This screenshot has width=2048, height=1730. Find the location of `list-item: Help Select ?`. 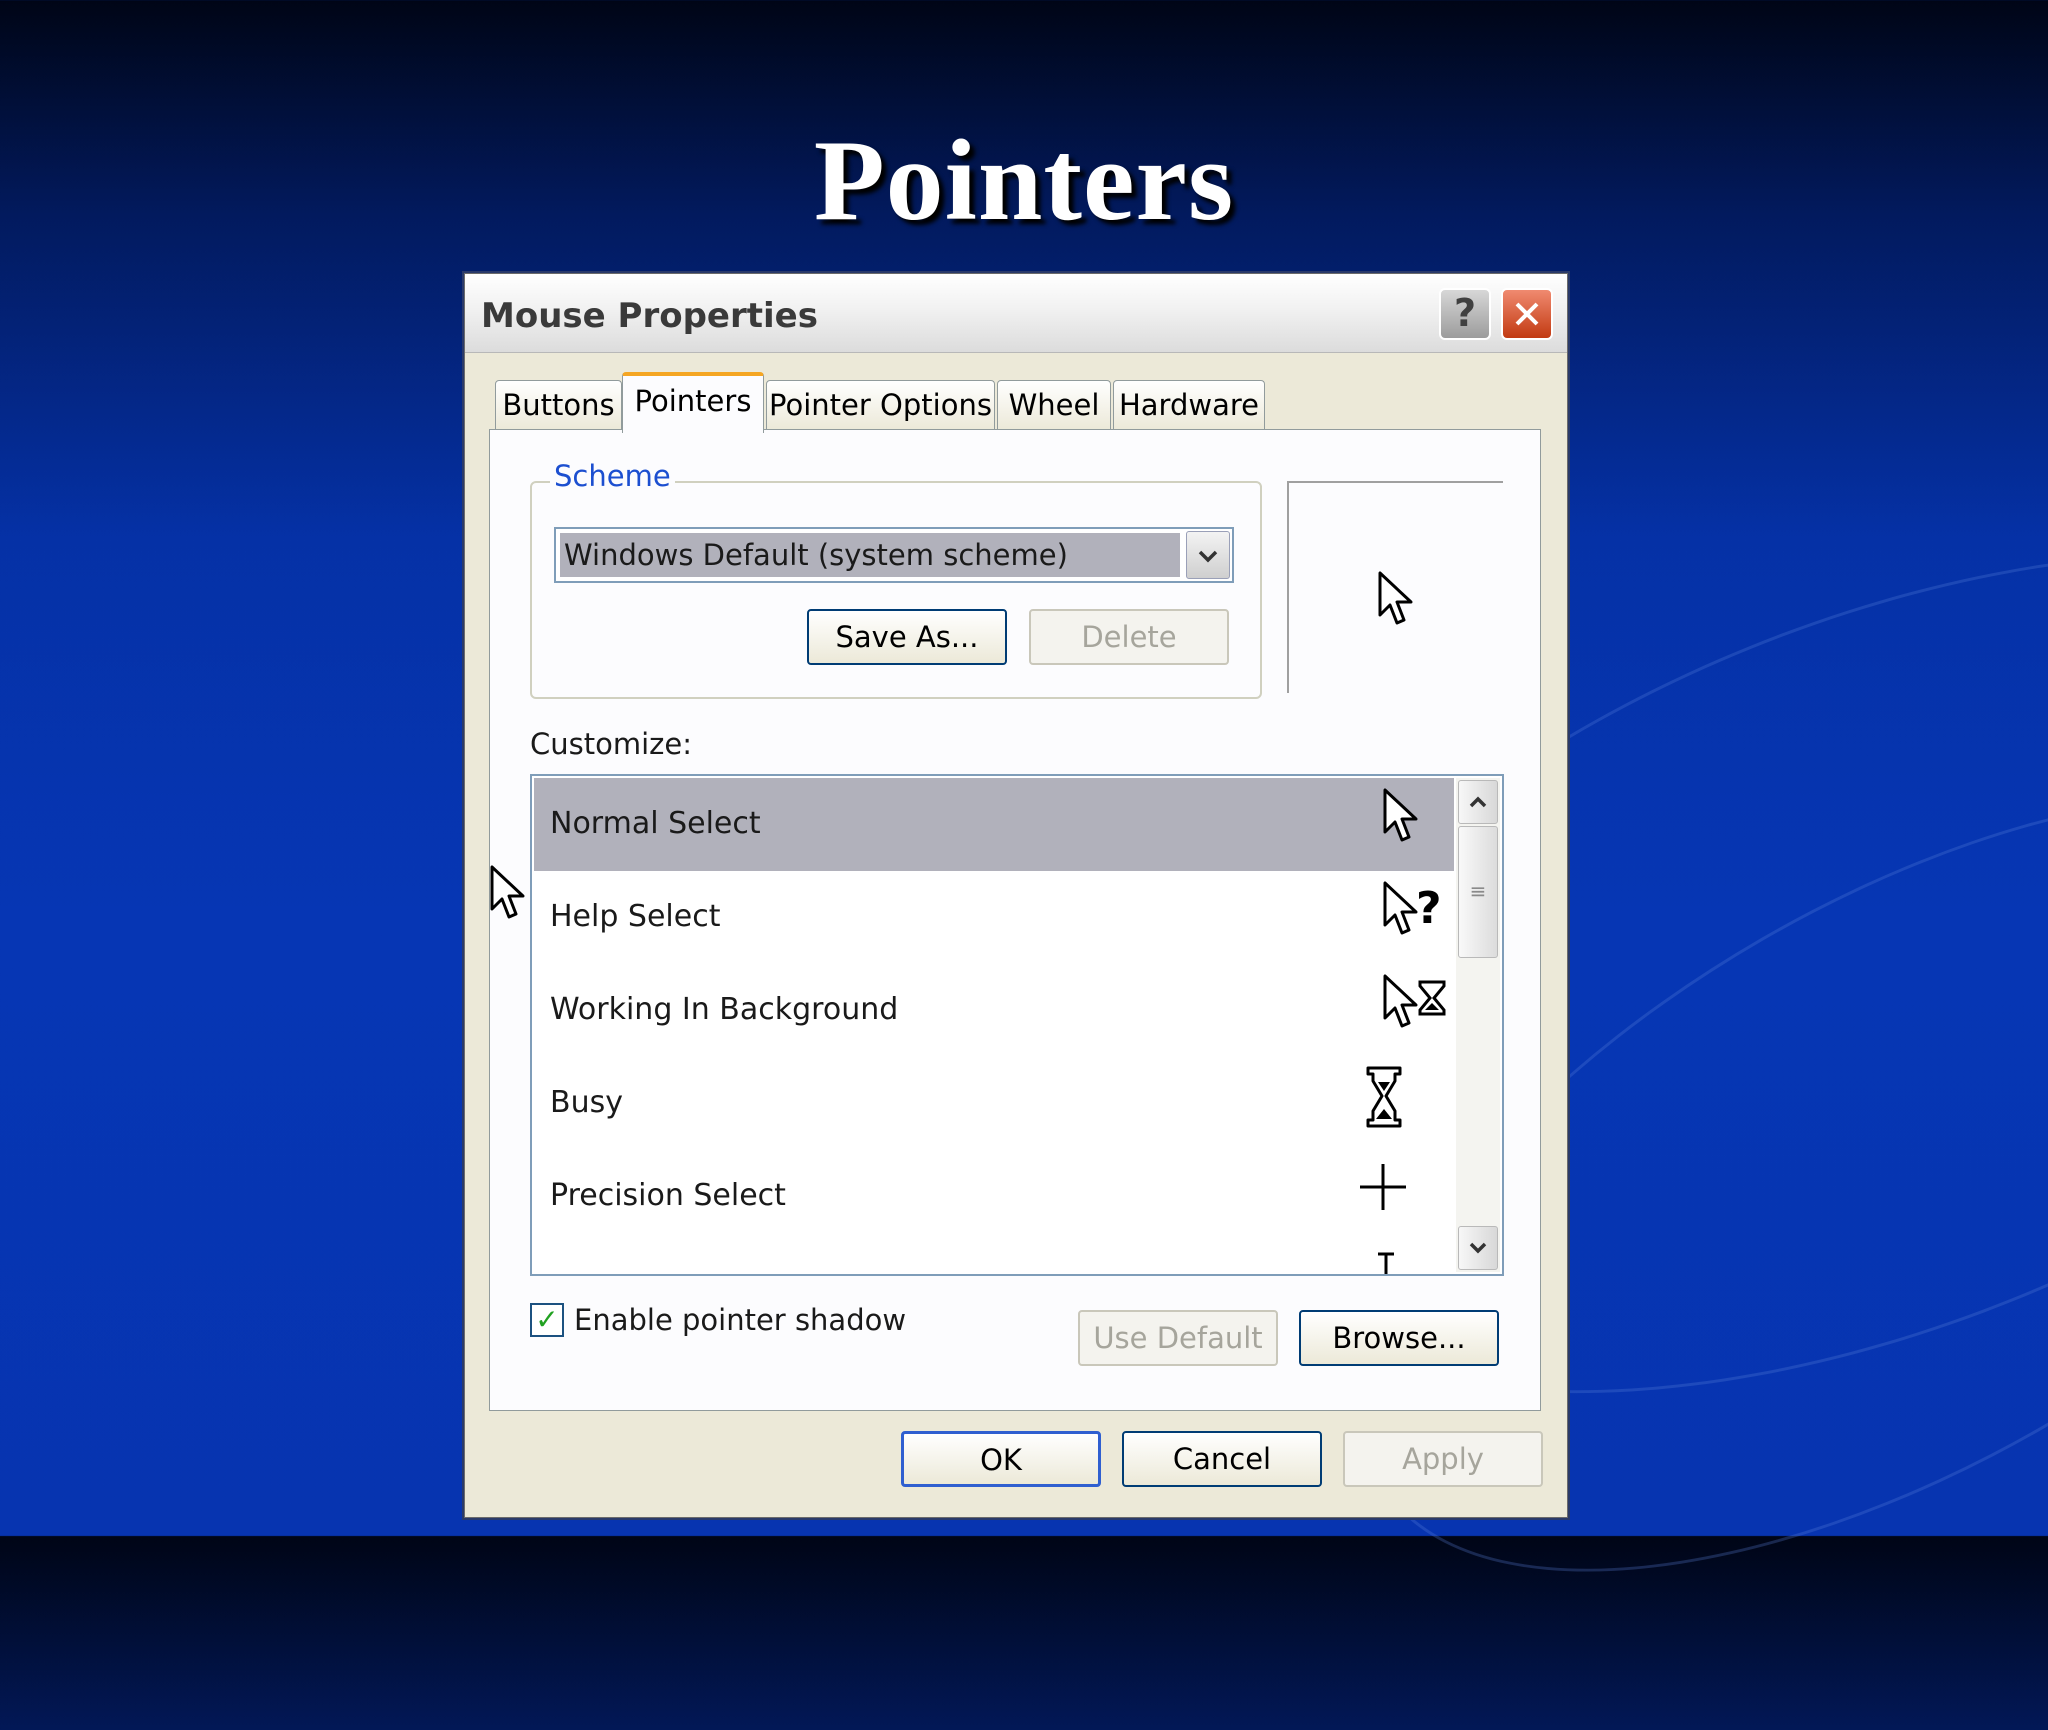

list-item: Help Select ? is located at coordinates (994, 917).